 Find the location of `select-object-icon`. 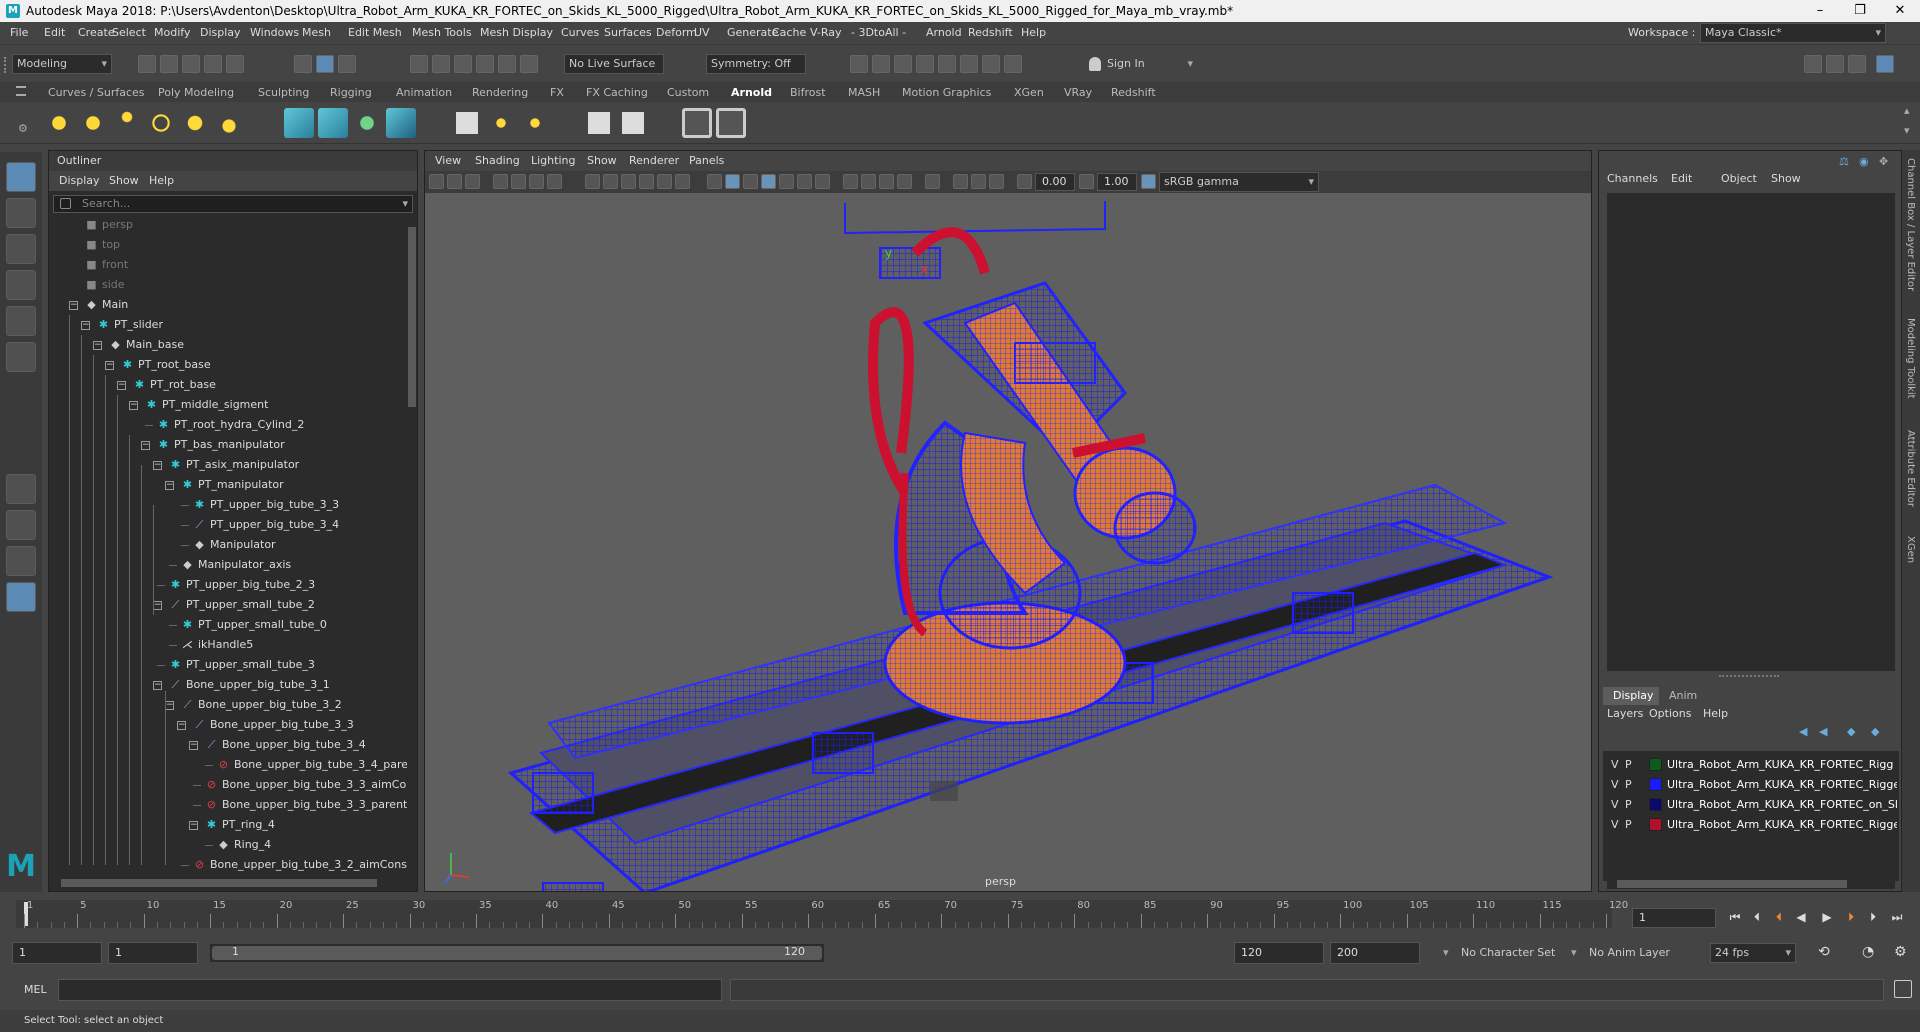

select-object-icon is located at coordinates (325, 64).